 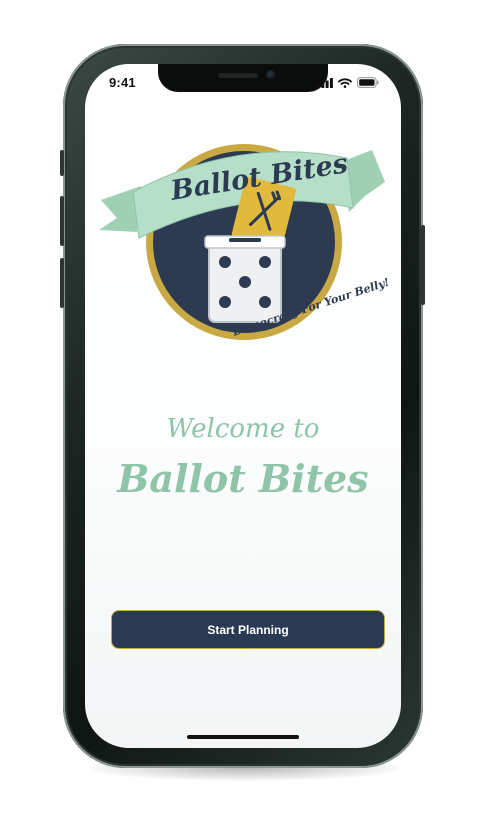 I want to click on mute-switch, so click(x=62, y=163).